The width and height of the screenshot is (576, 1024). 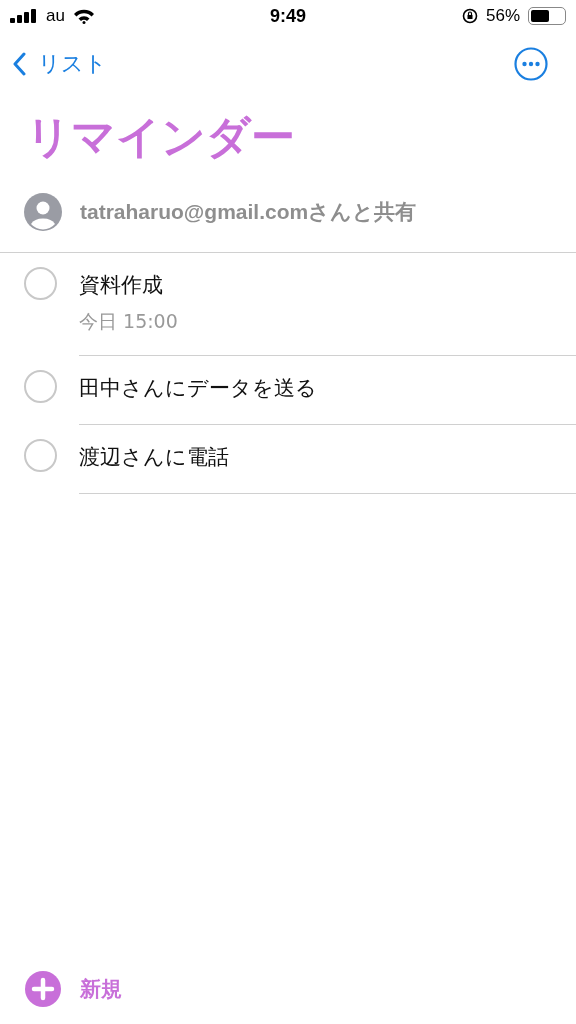 I want to click on battery-icon, so click(x=547, y=16).